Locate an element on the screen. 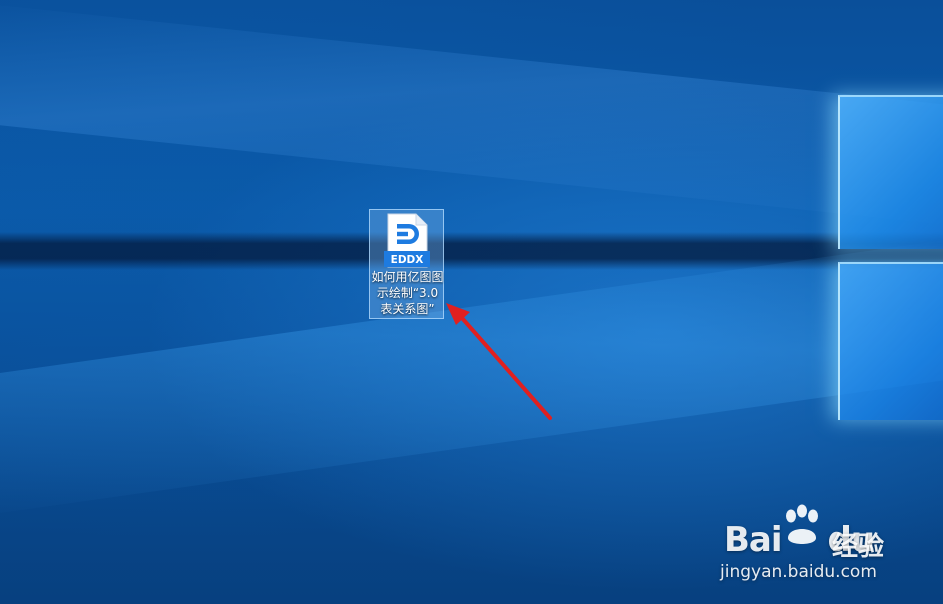 This screenshot has width=943, height=604. baidu-paw-icon is located at coordinates (802, 524).